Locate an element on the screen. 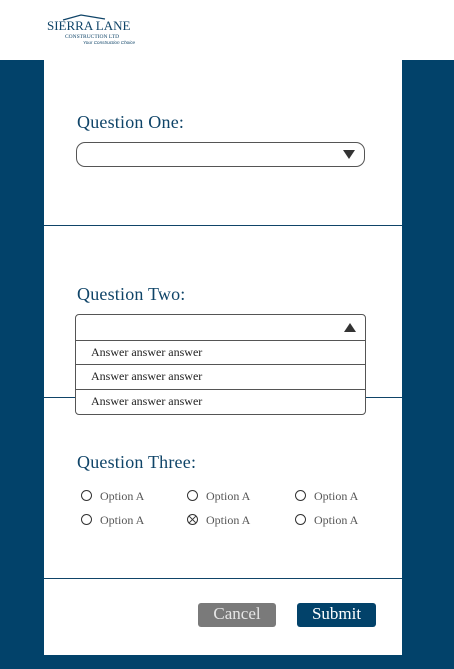 The height and width of the screenshot is (669, 454). question-two-label: Question Two: is located at coordinates (131, 294).